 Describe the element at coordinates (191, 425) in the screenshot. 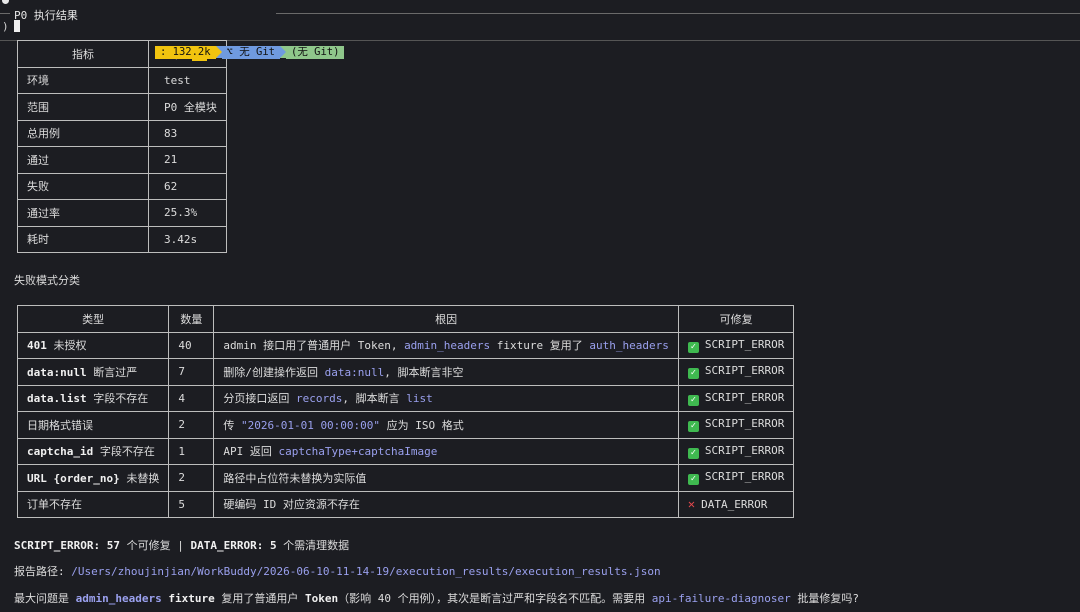

I see `failure-count: 2` at that location.